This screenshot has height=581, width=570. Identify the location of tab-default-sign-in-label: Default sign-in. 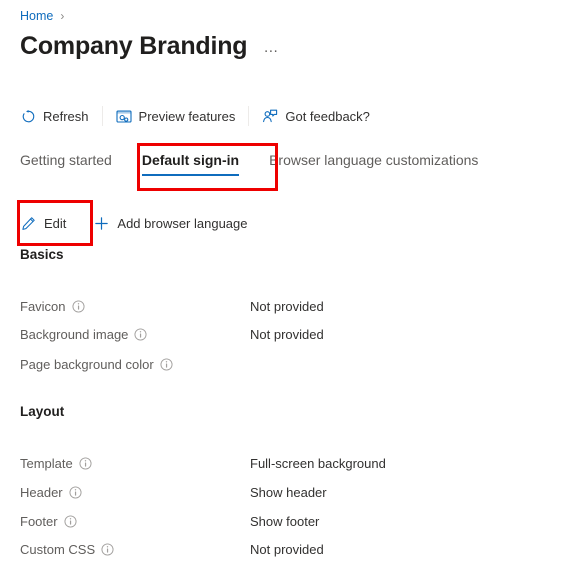
(190, 160).